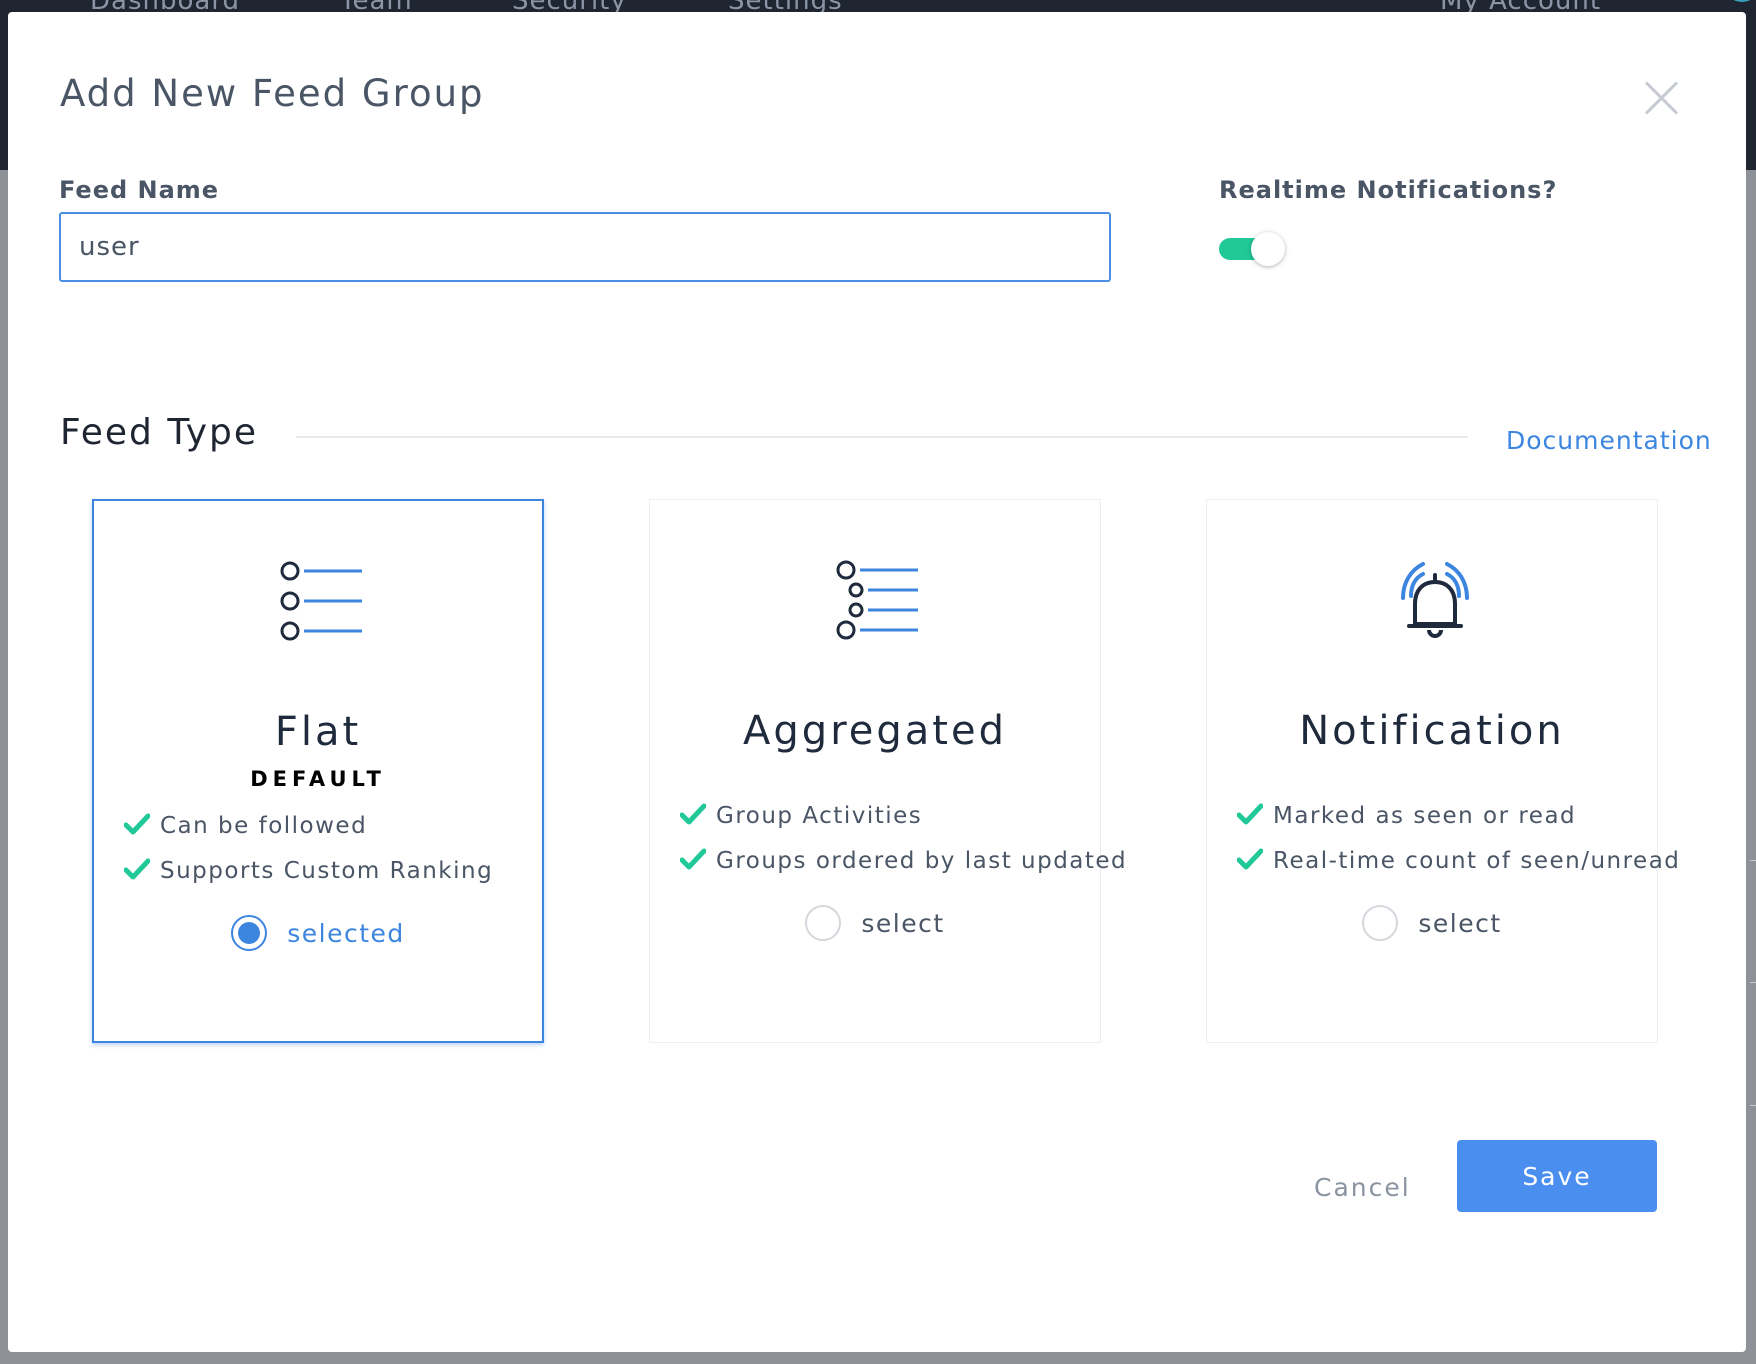 The image size is (1756, 1364). I want to click on card-title-aggregated: Aggregated, so click(875, 731).